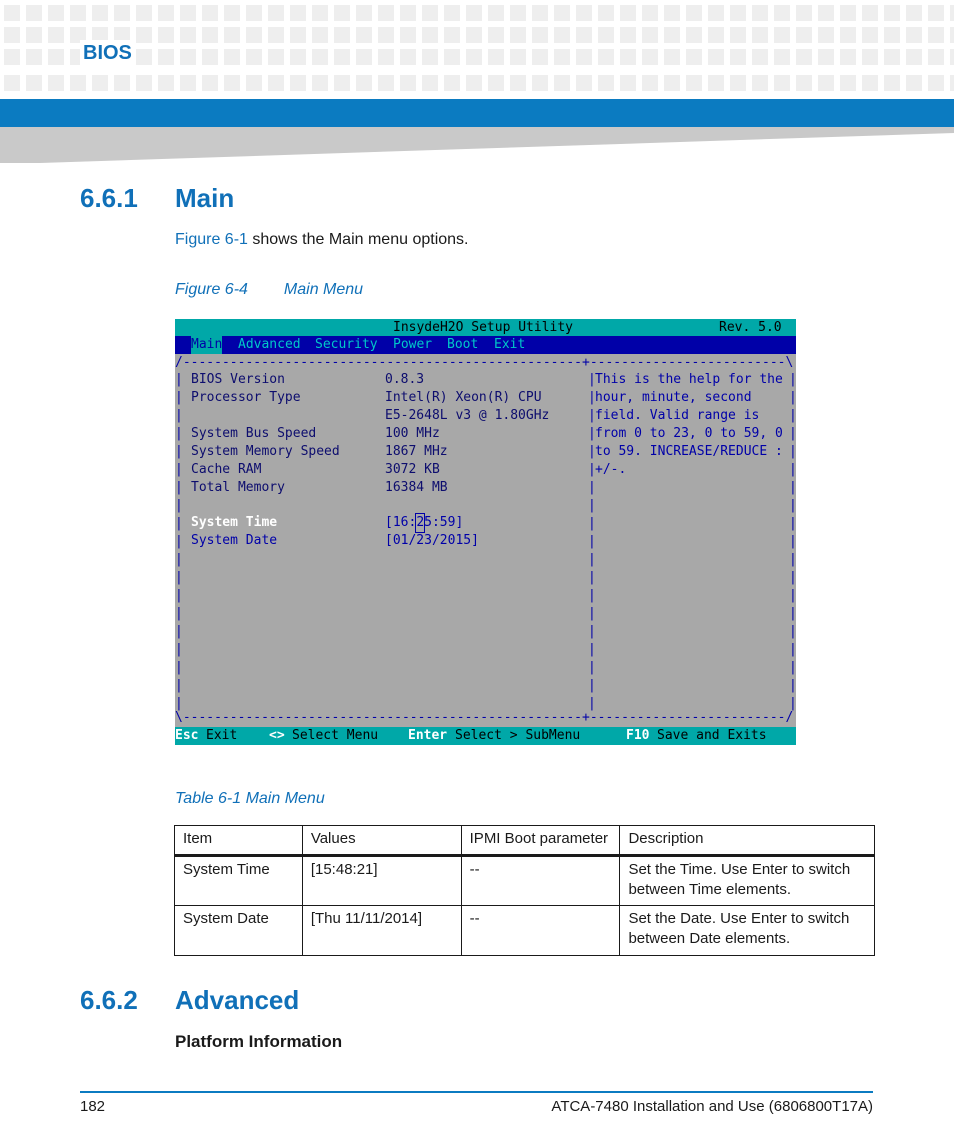 The width and height of the screenshot is (954, 1145). What do you see at coordinates (477, 113) in the screenshot?
I see `header-bar` at bounding box center [477, 113].